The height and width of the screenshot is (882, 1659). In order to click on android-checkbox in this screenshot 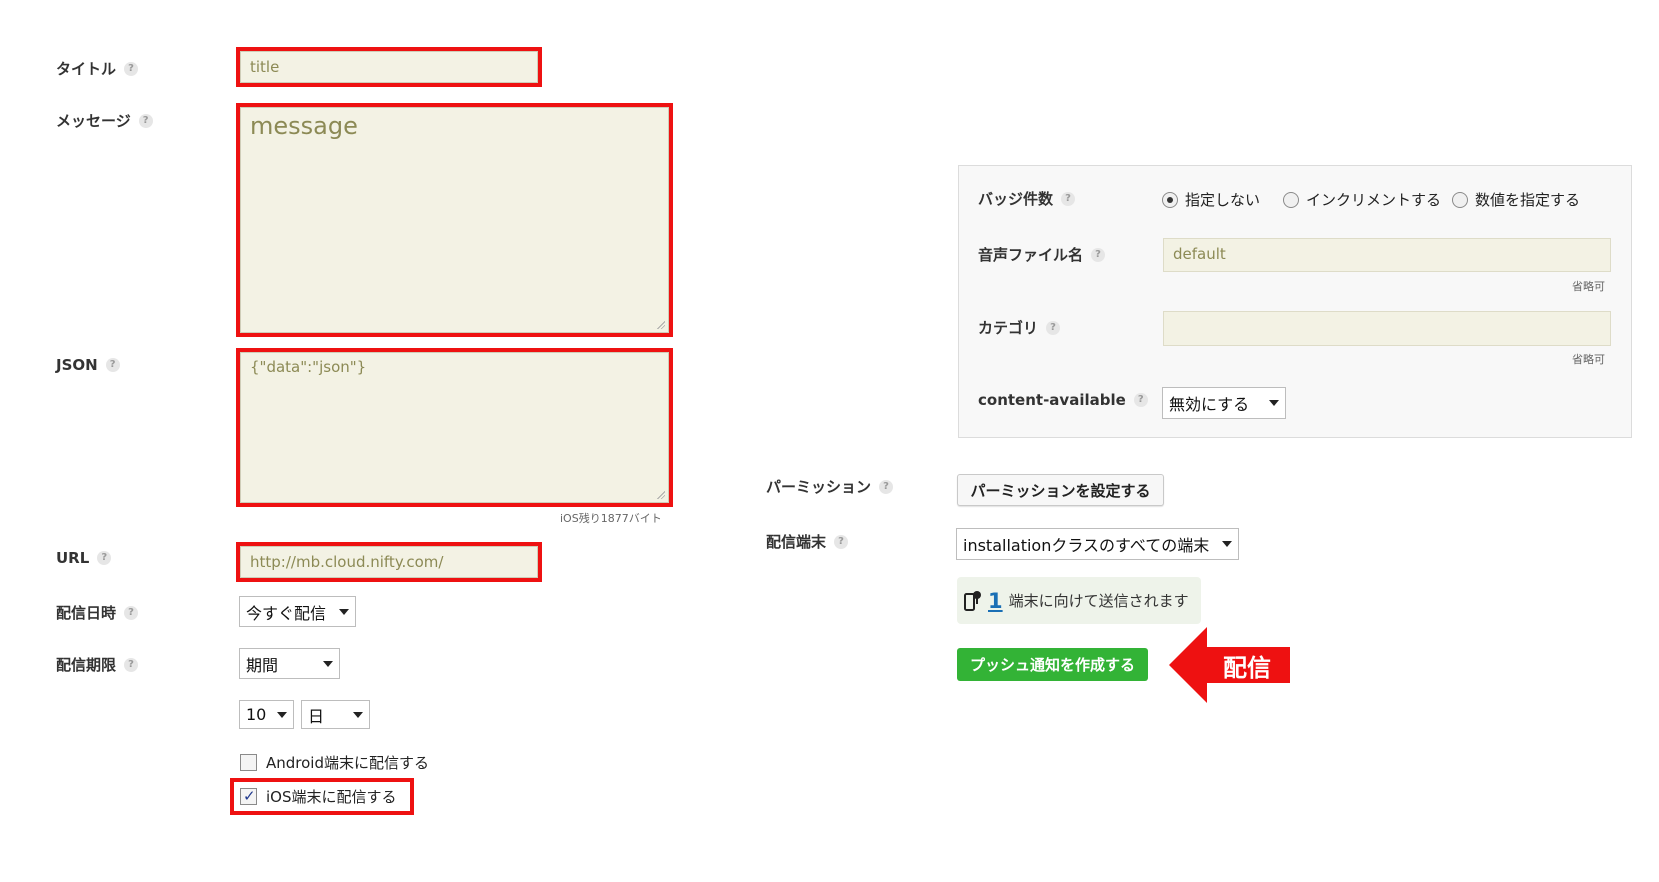, I will do `click(248, 762)`.